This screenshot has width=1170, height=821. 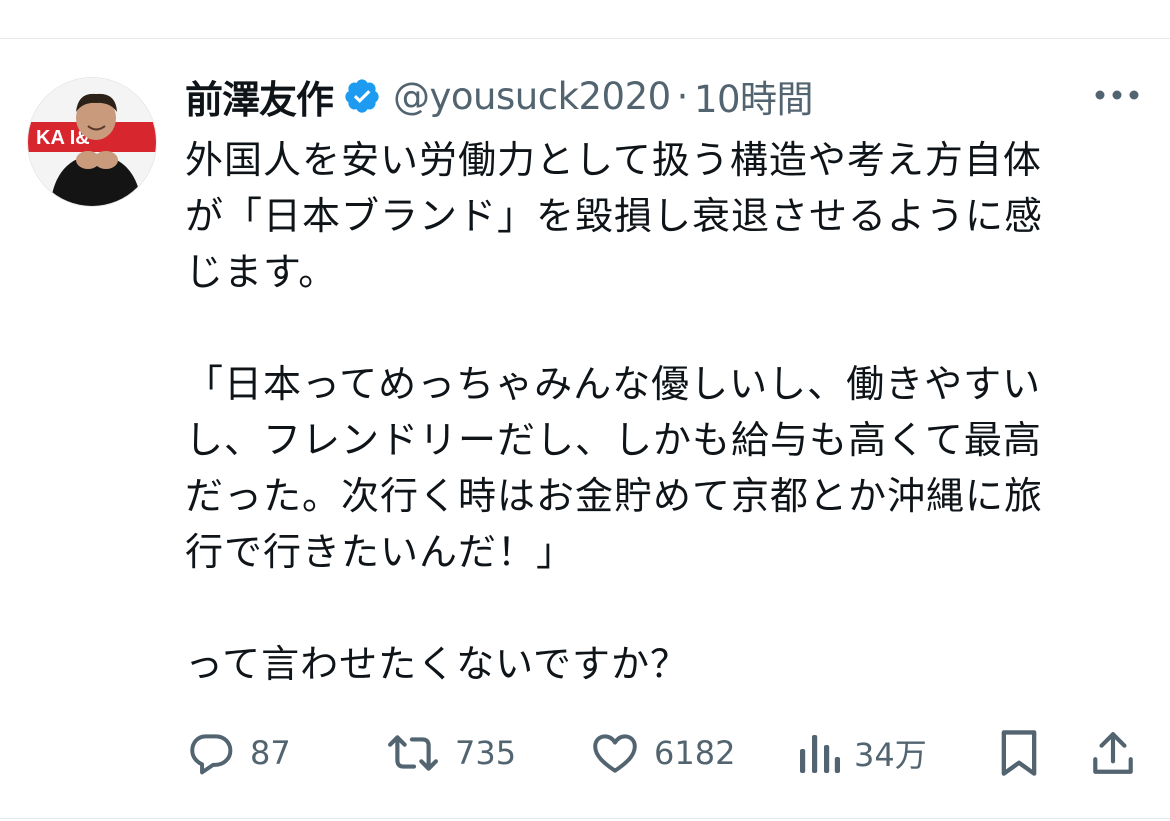 I want to click on more-options-icon, so click(x=1117, y=95).